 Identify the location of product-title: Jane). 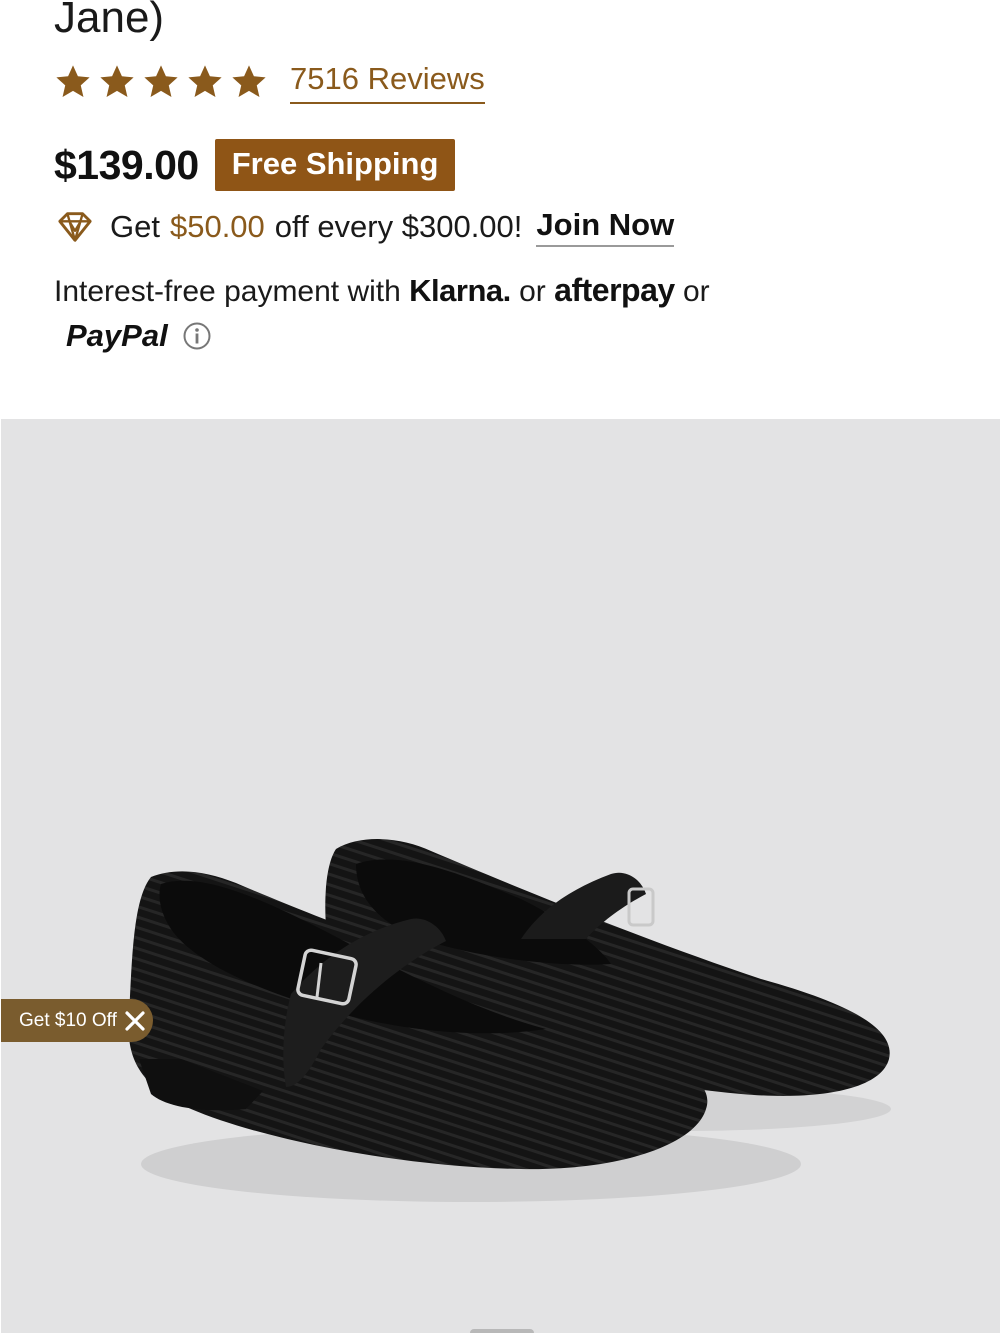
(109, 21).